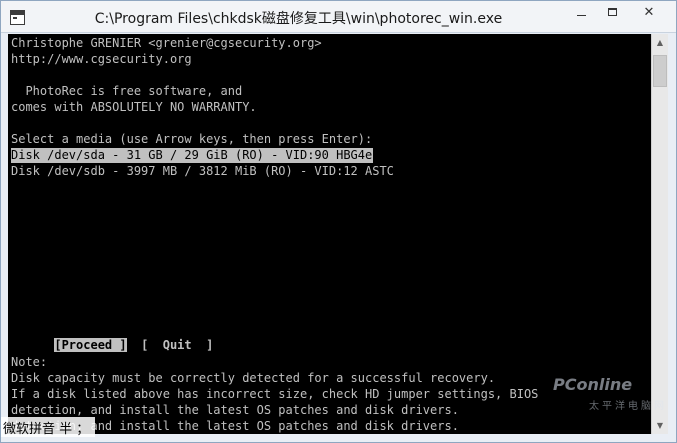  Describe the element at coordinates (17, 17) in the screenshot. I see `console-app-icon` at that location.